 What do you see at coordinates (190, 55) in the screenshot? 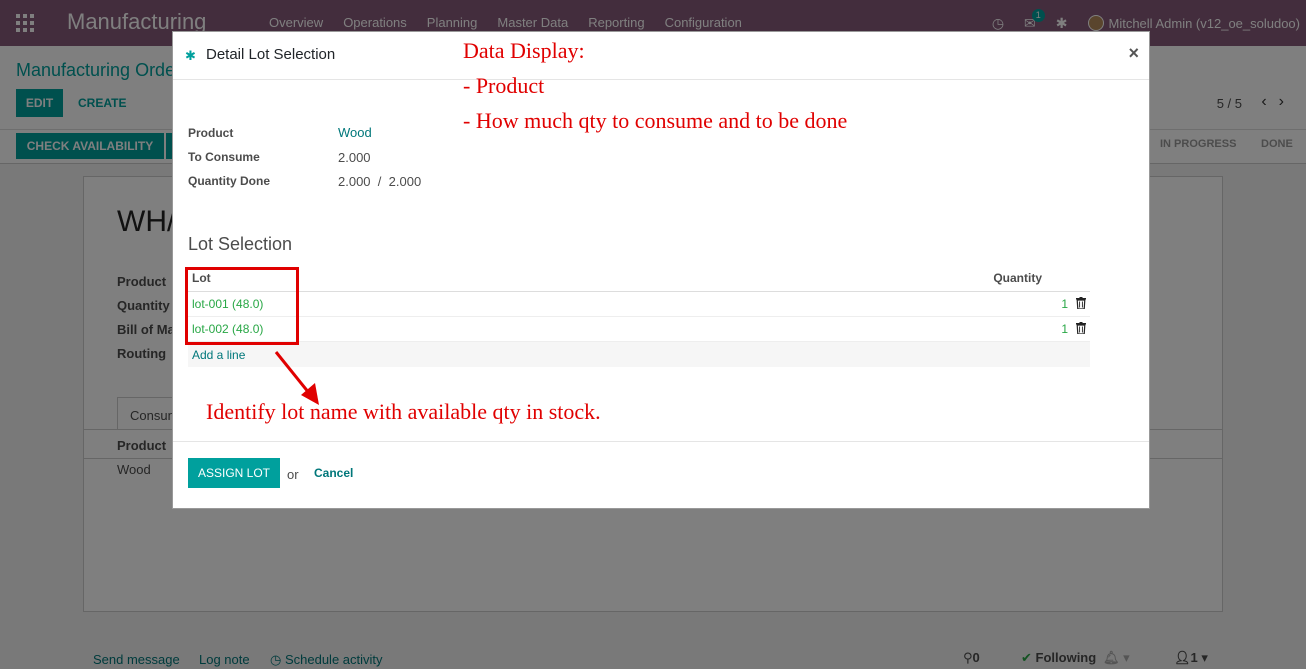
I see `bug-icon: ✱` at bounding box center [190, 55].